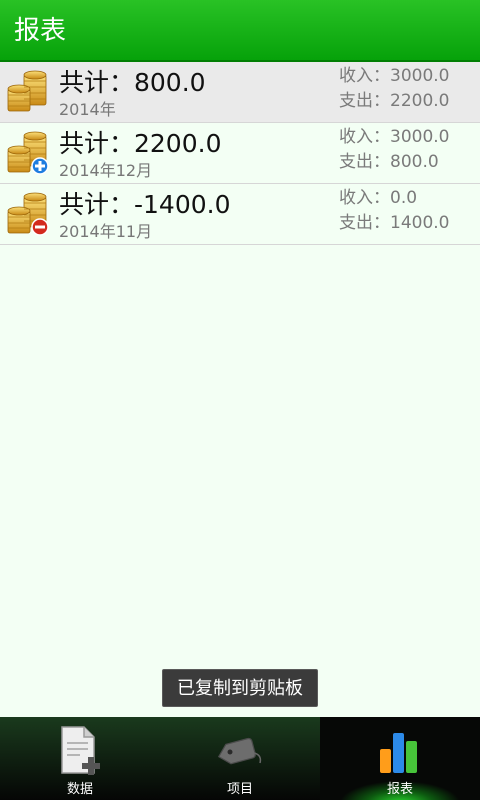 The height and width of the screenshot is (800, 480). What do you see at coordinates (40, 31) in the screenshot?
I see `page-title: 报表` at bounding box center [40, 31].